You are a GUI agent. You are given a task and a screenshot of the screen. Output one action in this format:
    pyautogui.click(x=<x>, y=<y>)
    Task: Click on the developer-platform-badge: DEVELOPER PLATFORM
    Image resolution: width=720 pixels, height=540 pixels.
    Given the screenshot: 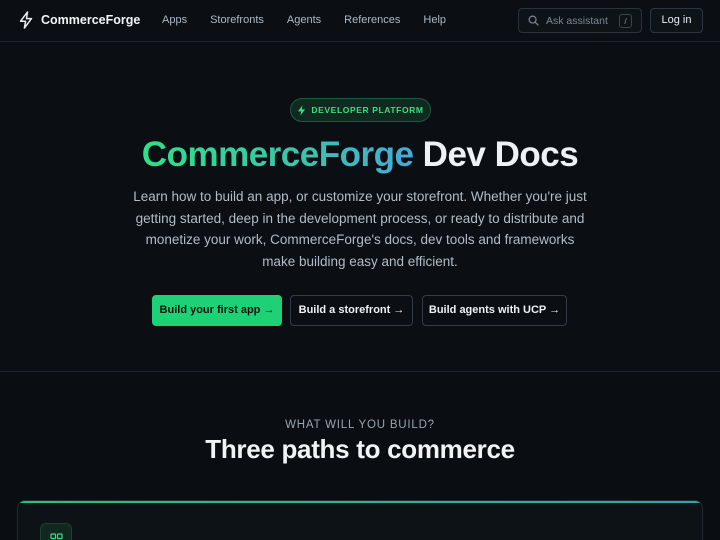 What is the action you would take?
    pyautogui.click(x=360, y=110)
    